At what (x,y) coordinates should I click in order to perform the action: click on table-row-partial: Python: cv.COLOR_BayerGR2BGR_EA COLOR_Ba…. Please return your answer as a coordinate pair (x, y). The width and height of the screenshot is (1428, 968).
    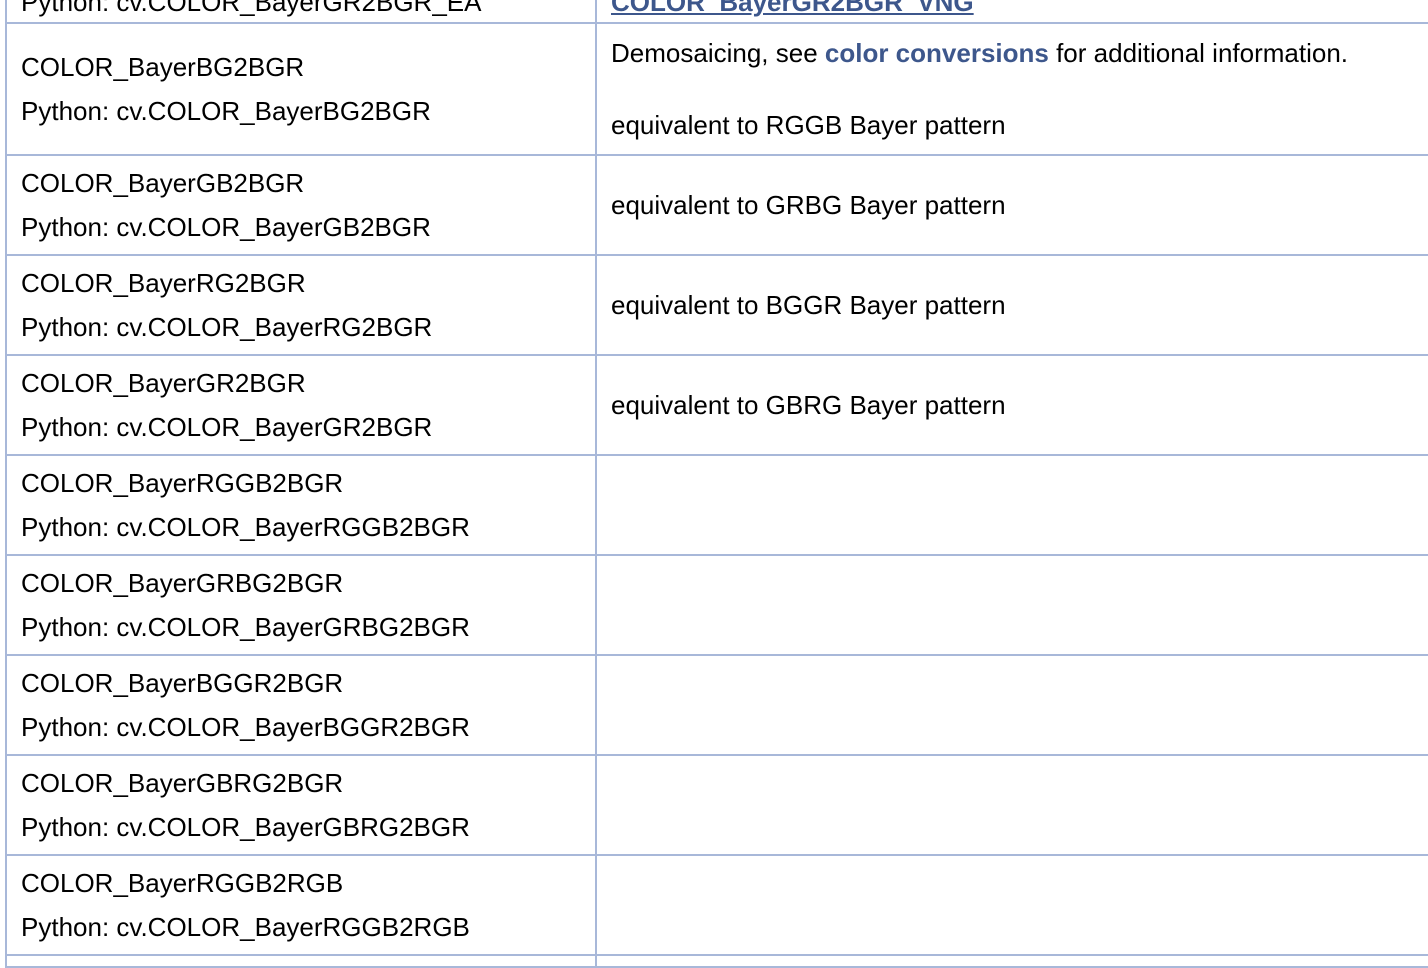
    Looking at the image, I should click on (716, 12).